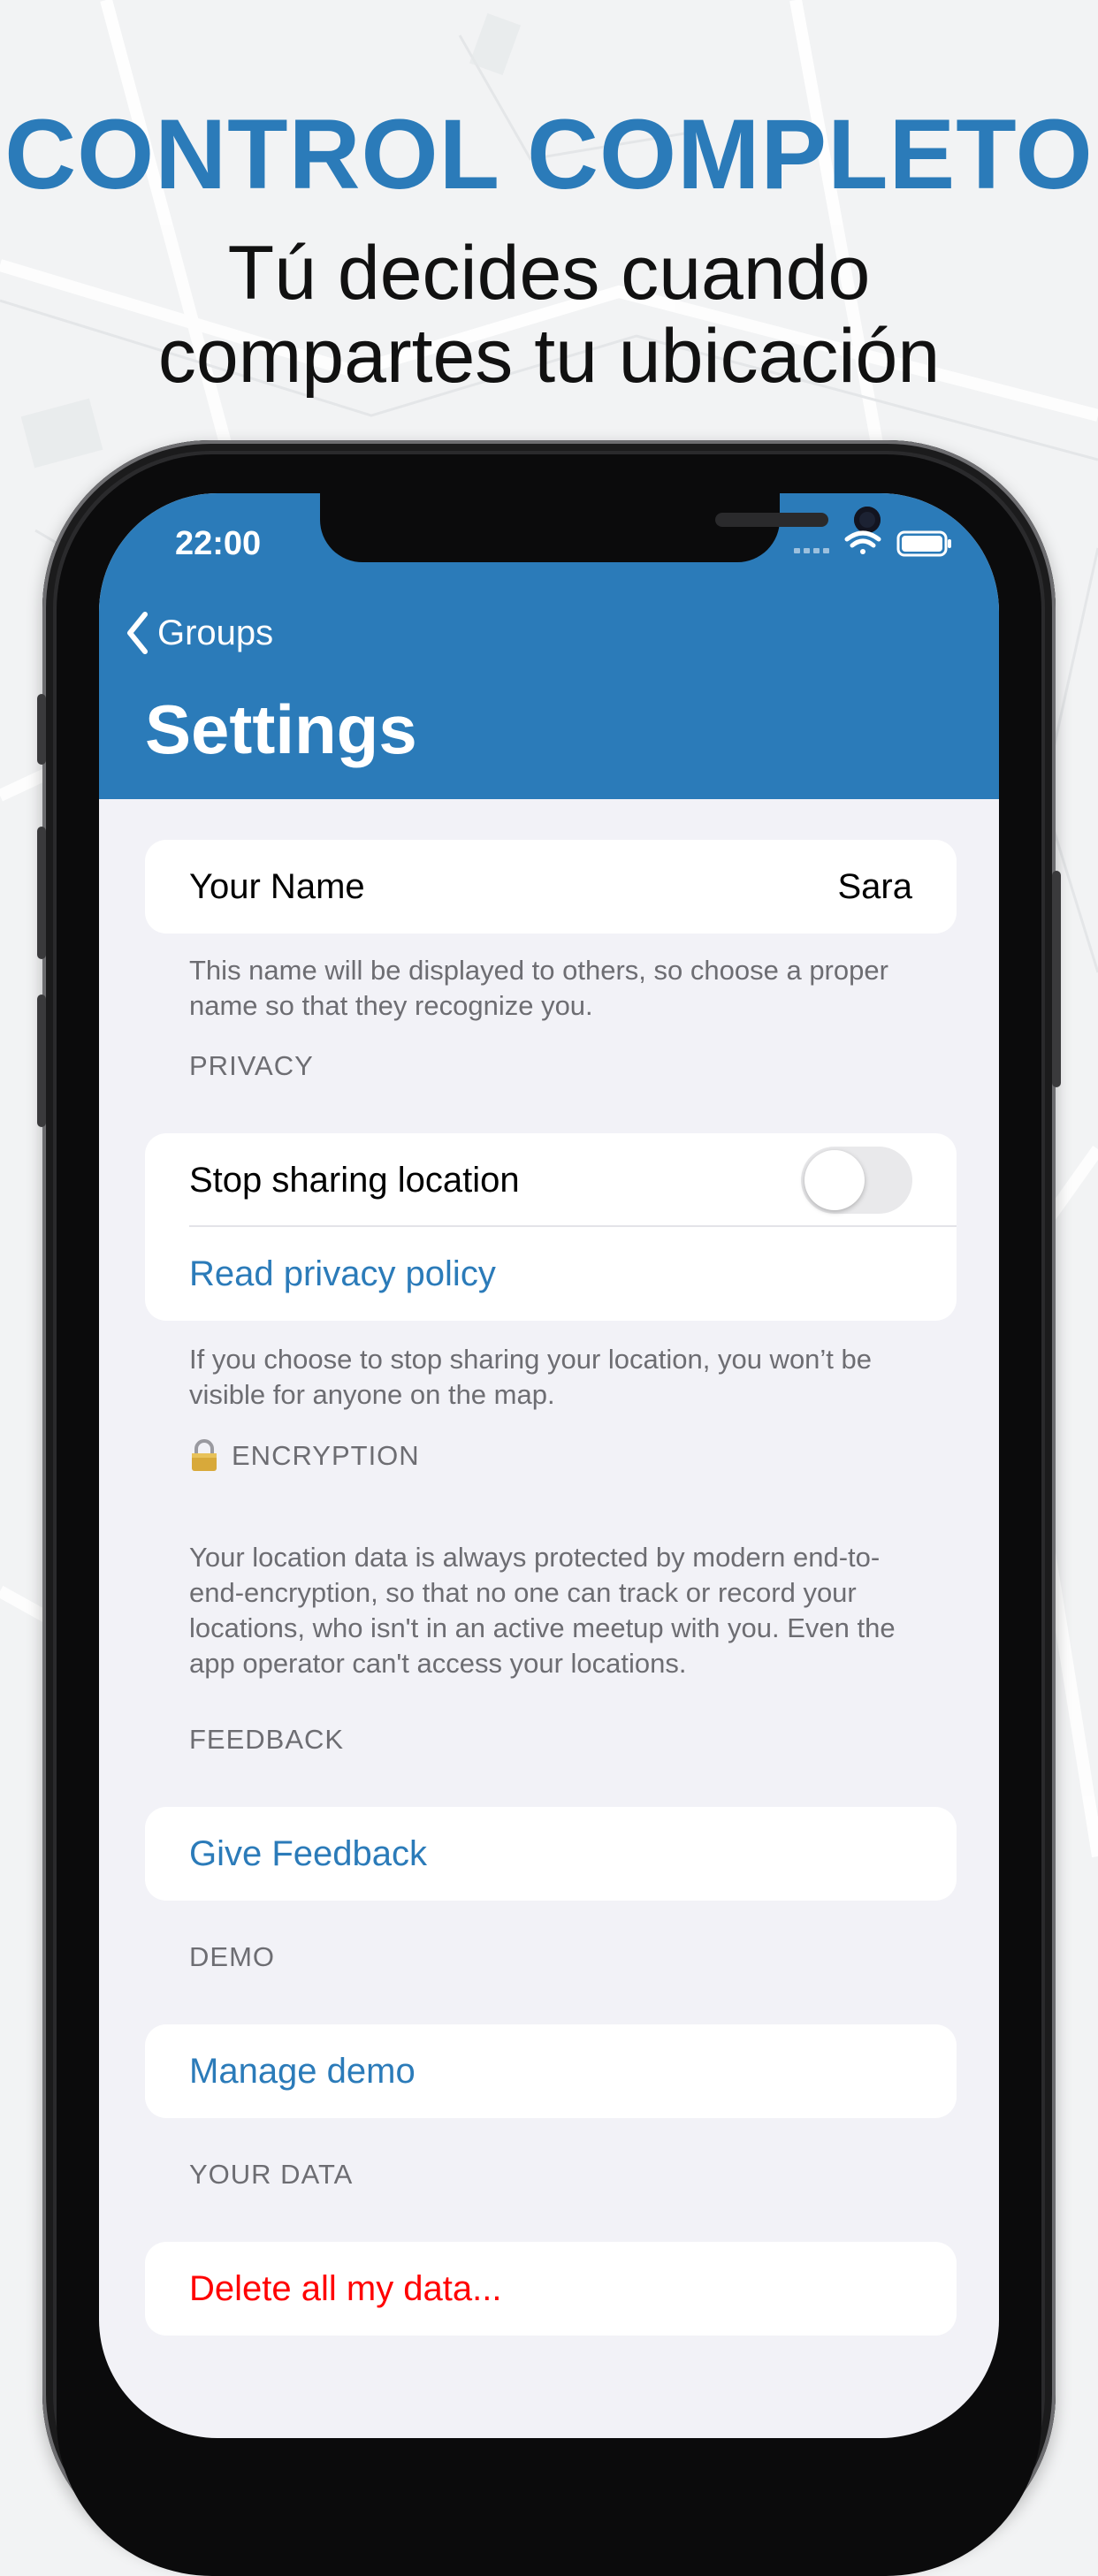  Describe the element at coordinates (551, 1274) in the screenshot. I see `privacy-policy-link: Read privacy policy` at that location.